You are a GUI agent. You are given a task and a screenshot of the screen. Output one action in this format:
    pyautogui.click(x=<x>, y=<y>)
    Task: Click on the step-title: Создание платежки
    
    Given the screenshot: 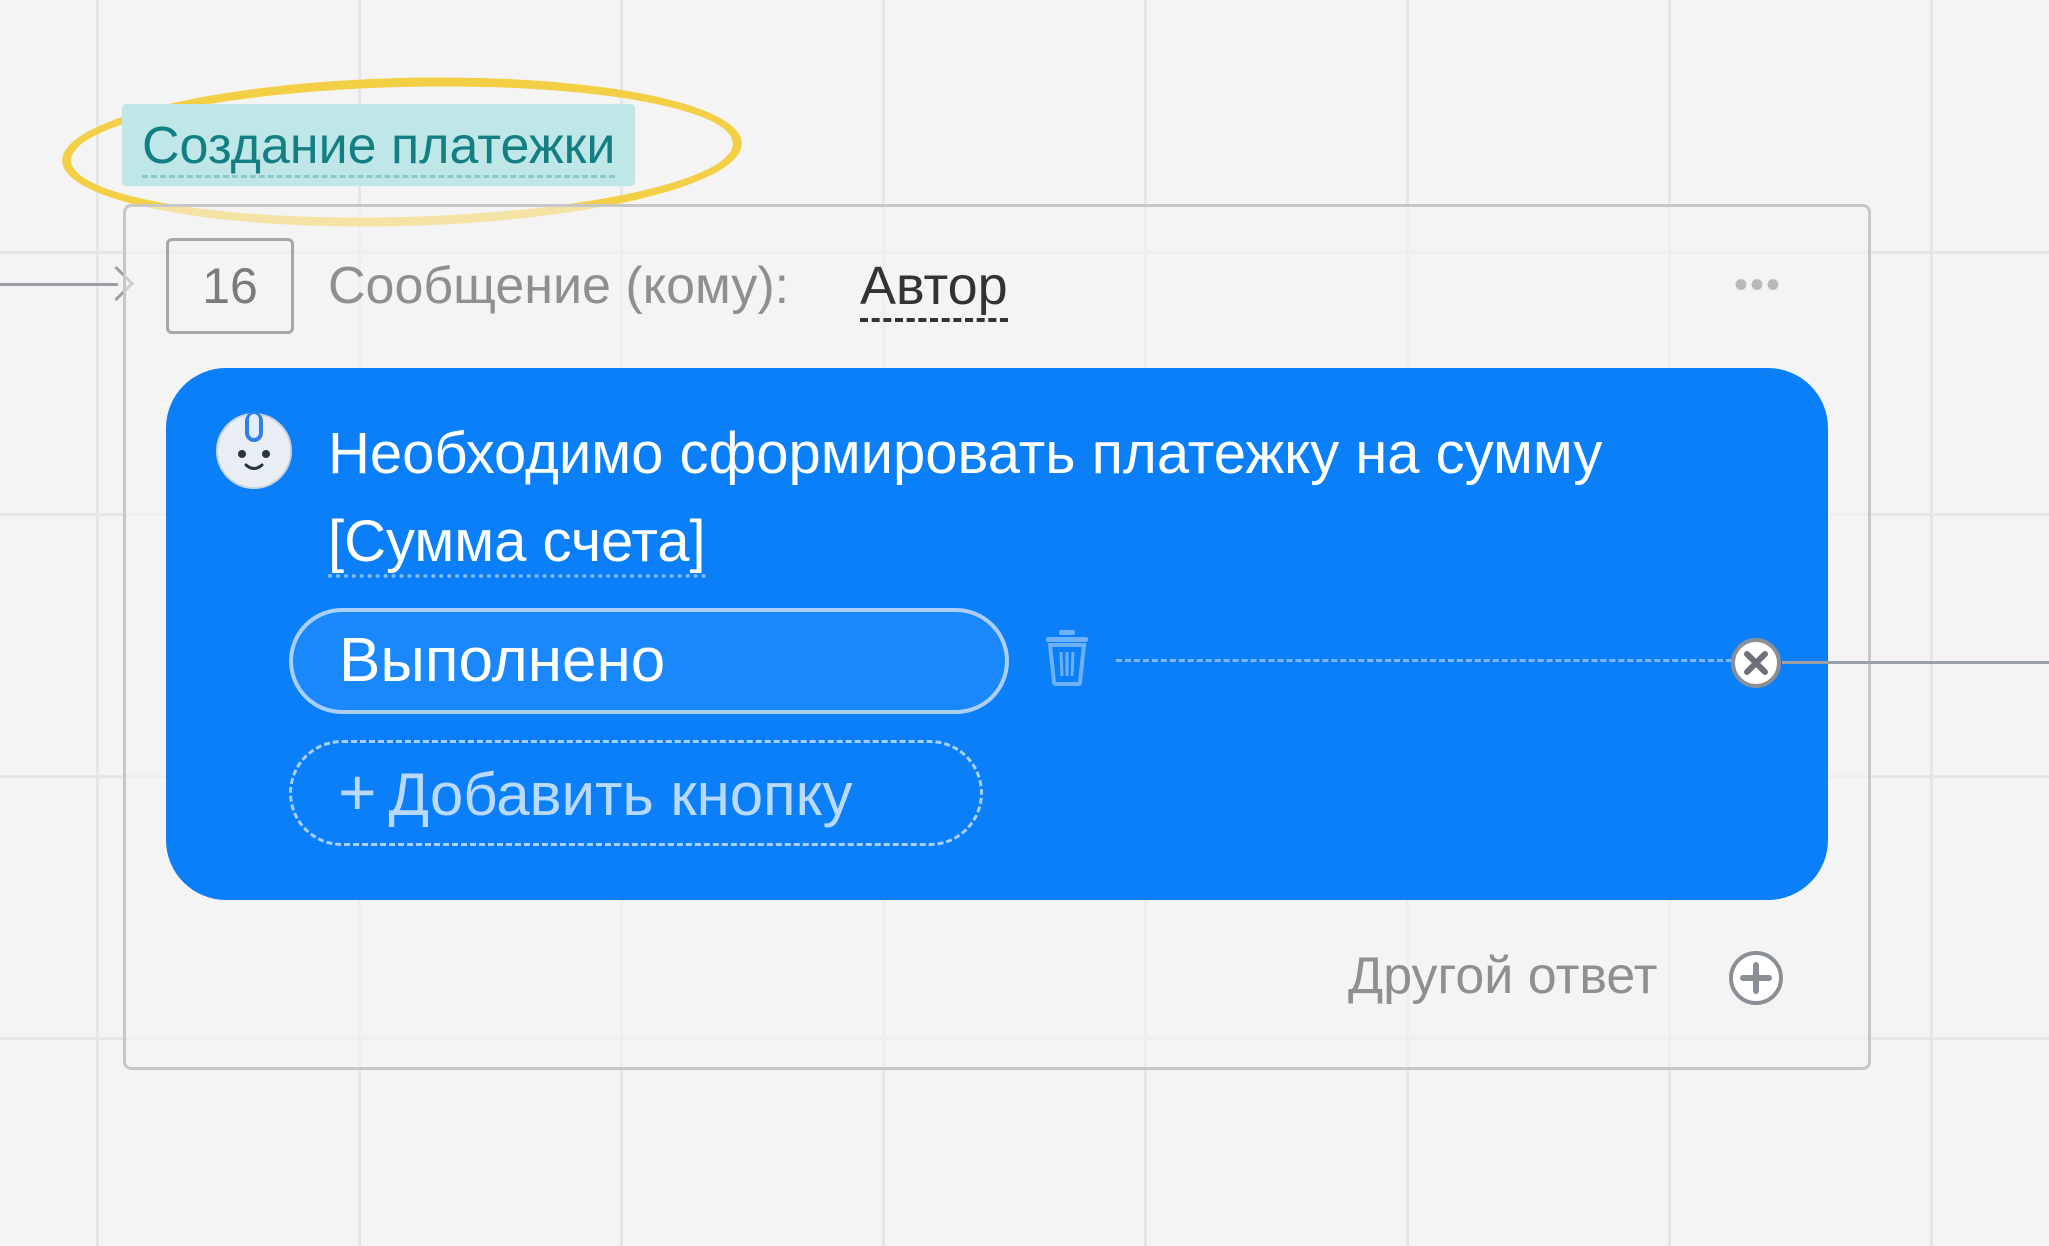 What is the action you would take?
    pyautogui.click(x=379, y=145)
    